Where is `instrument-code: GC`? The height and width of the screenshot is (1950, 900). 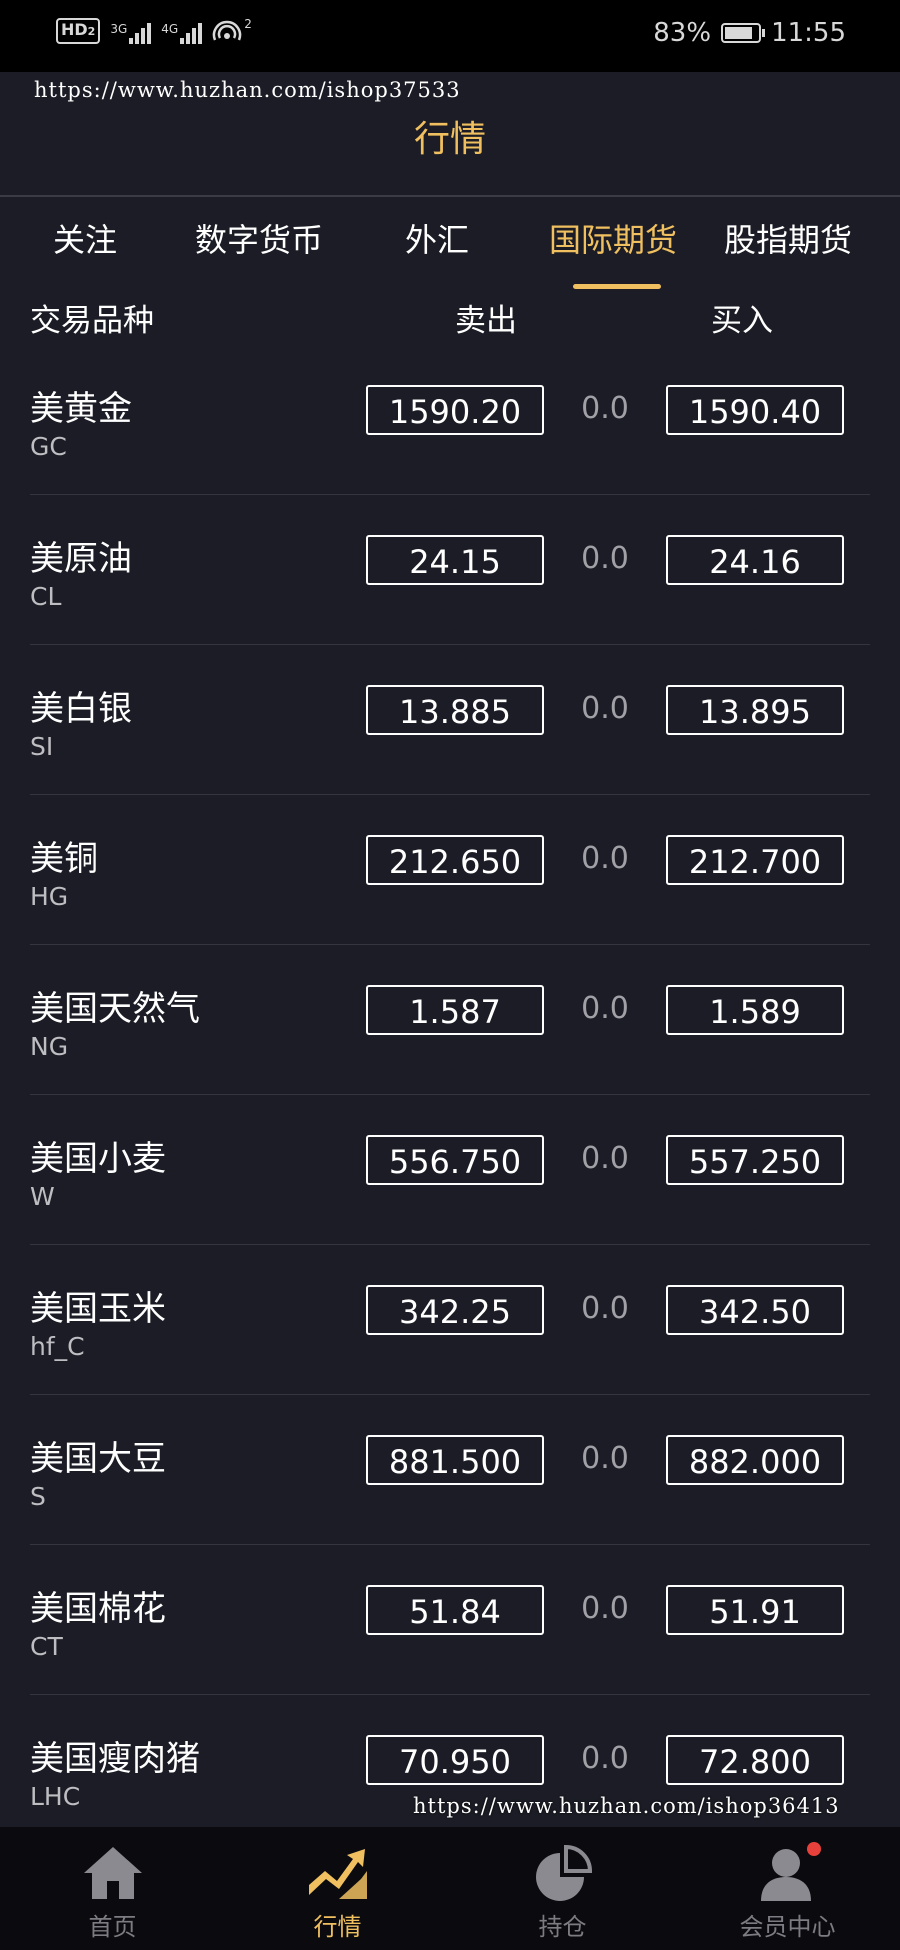 instrument-code: GC is located at coordinates (48, 446).